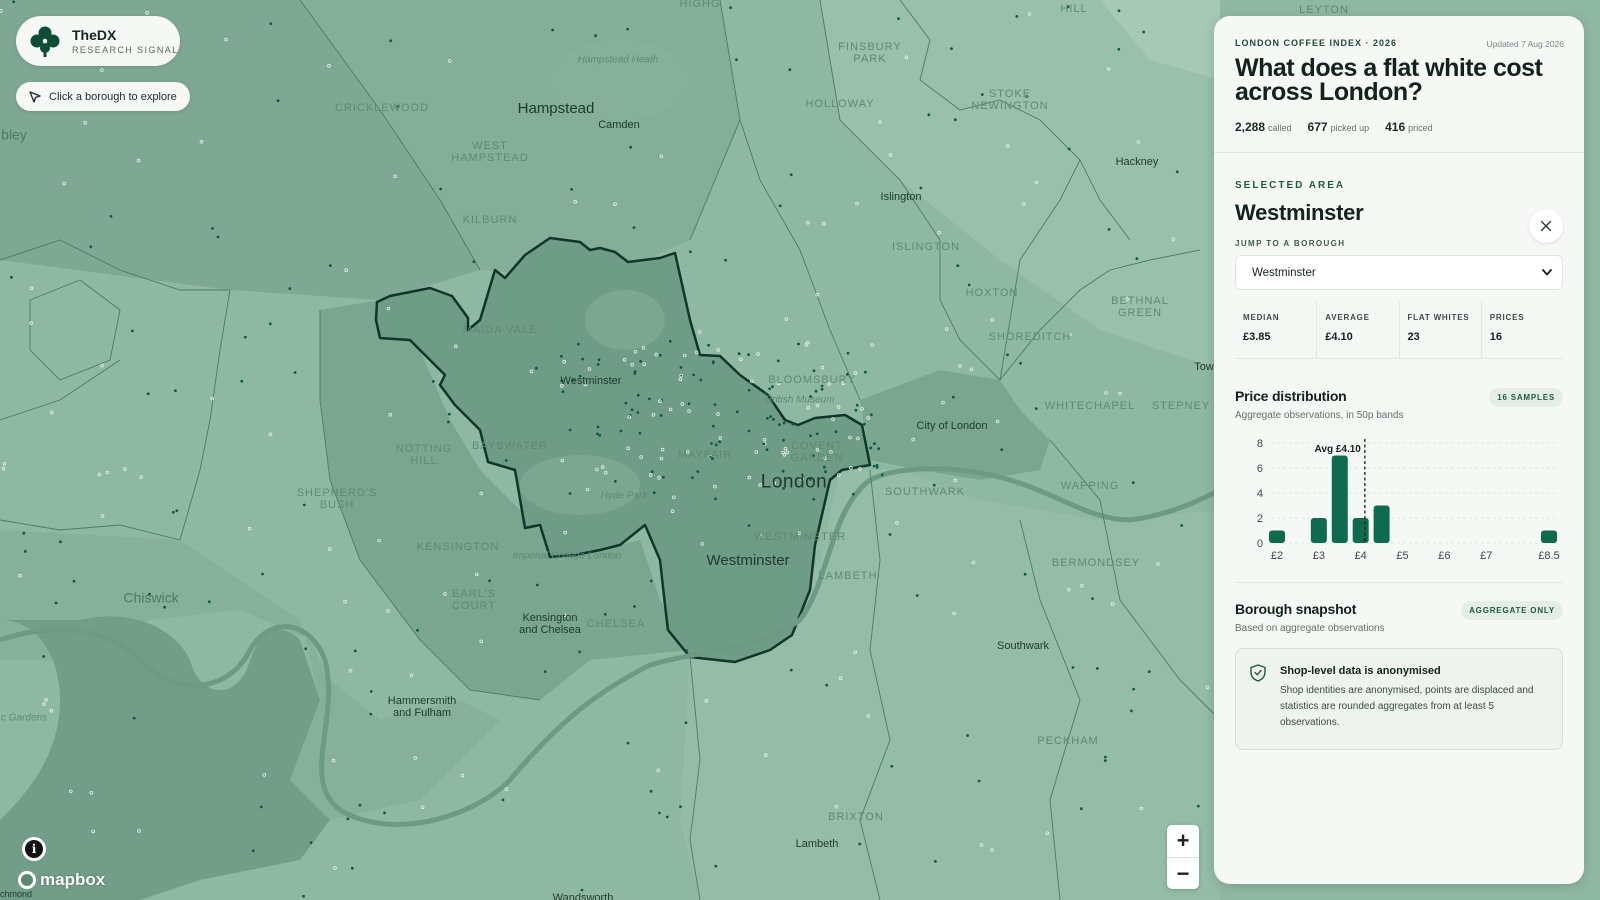 The height and width of the screenshot is (900, 1600). I want to click on map-label: STOKE NEWINGTON, so click(1010, 99).